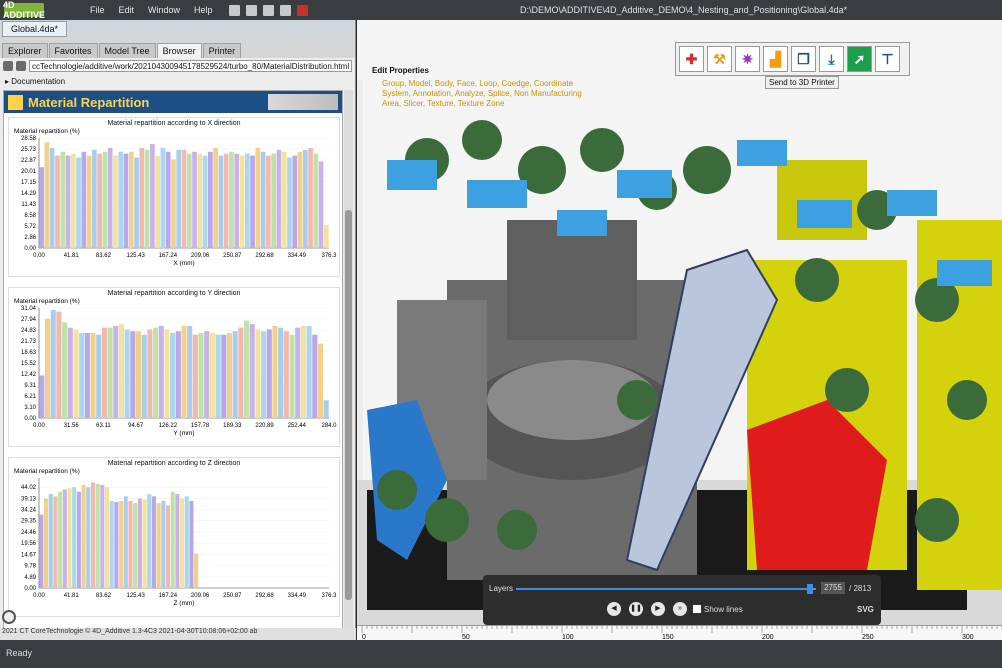 The width and height of the screenshot is (1002, 668). What do you see at coordinates (636, 609) in the screenshot?
I see `pause-icon: ❚❚` at bounding box center [636, 609].